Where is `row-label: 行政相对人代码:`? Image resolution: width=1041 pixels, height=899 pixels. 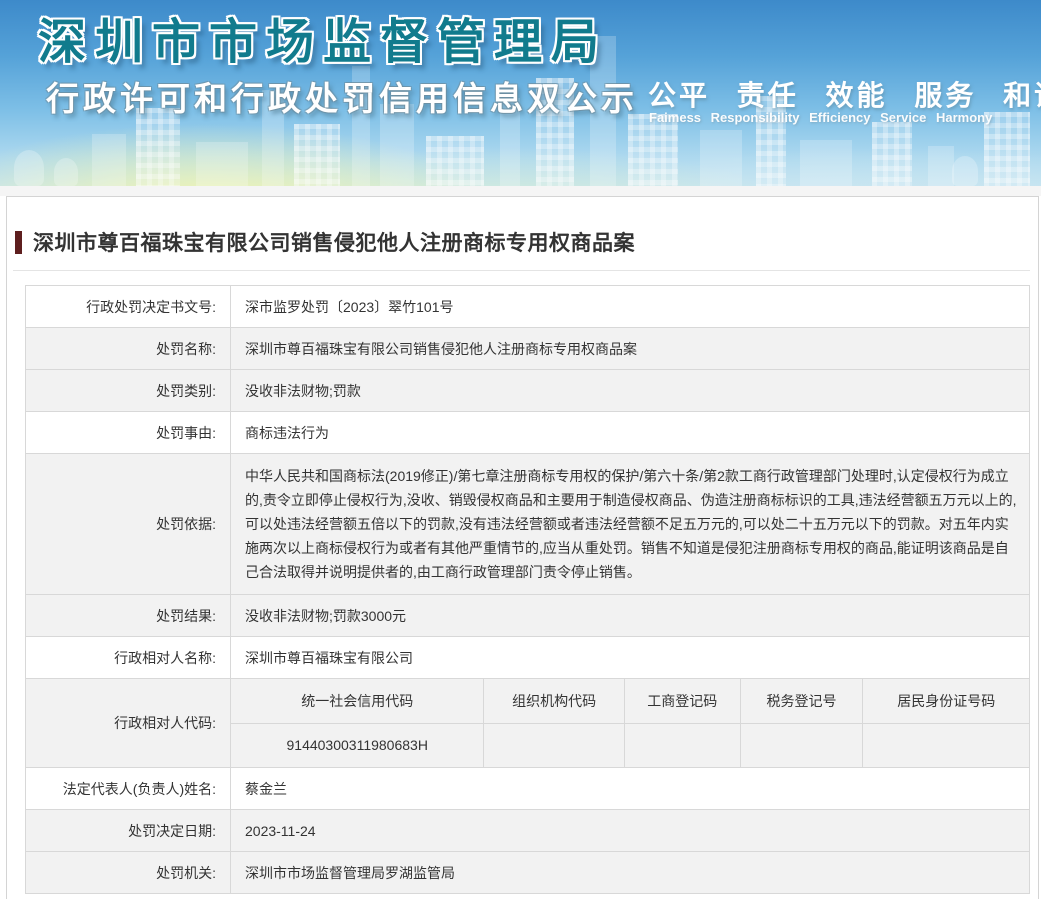 row-label: 行政相对人代码: is located at coordinates (128, 723).